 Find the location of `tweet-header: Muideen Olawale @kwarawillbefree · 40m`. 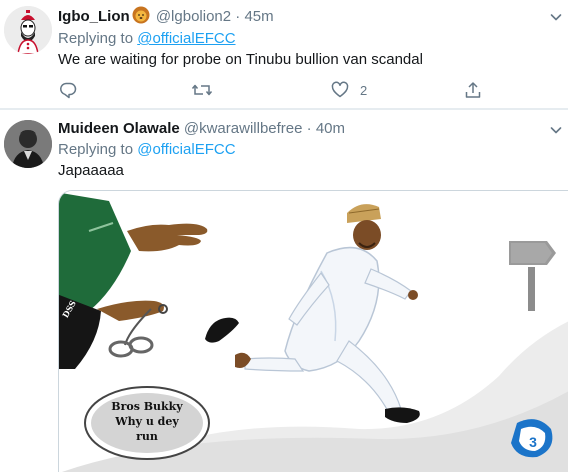

tweet-header: Muideen Olawale @kwarawillbefree · 40m is located at coordinates (201, 129).